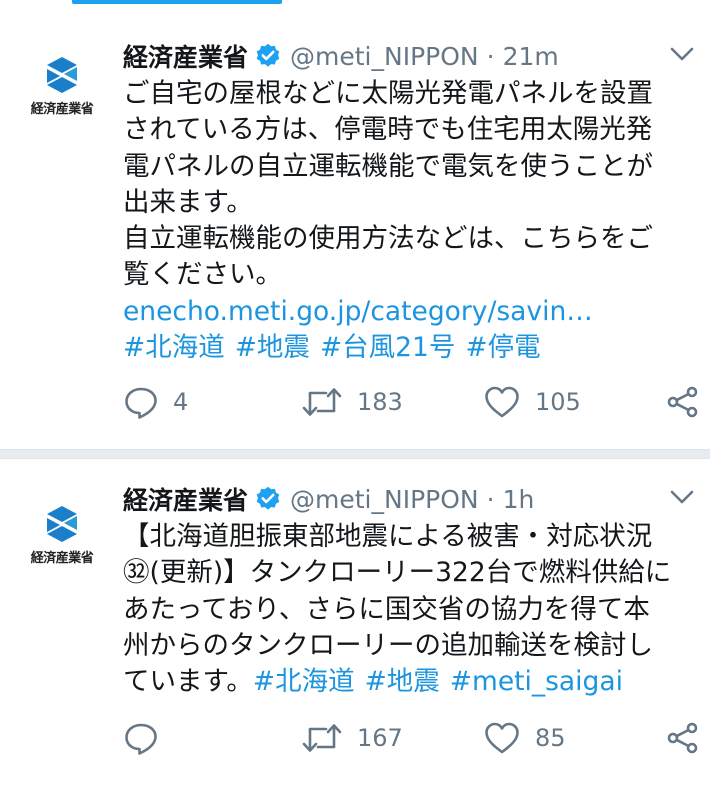 This screenshot has height=788, width=710. Describe the element at coordinates (380, 738) in the screenshot. I see `retweet-count: 167` at that location.